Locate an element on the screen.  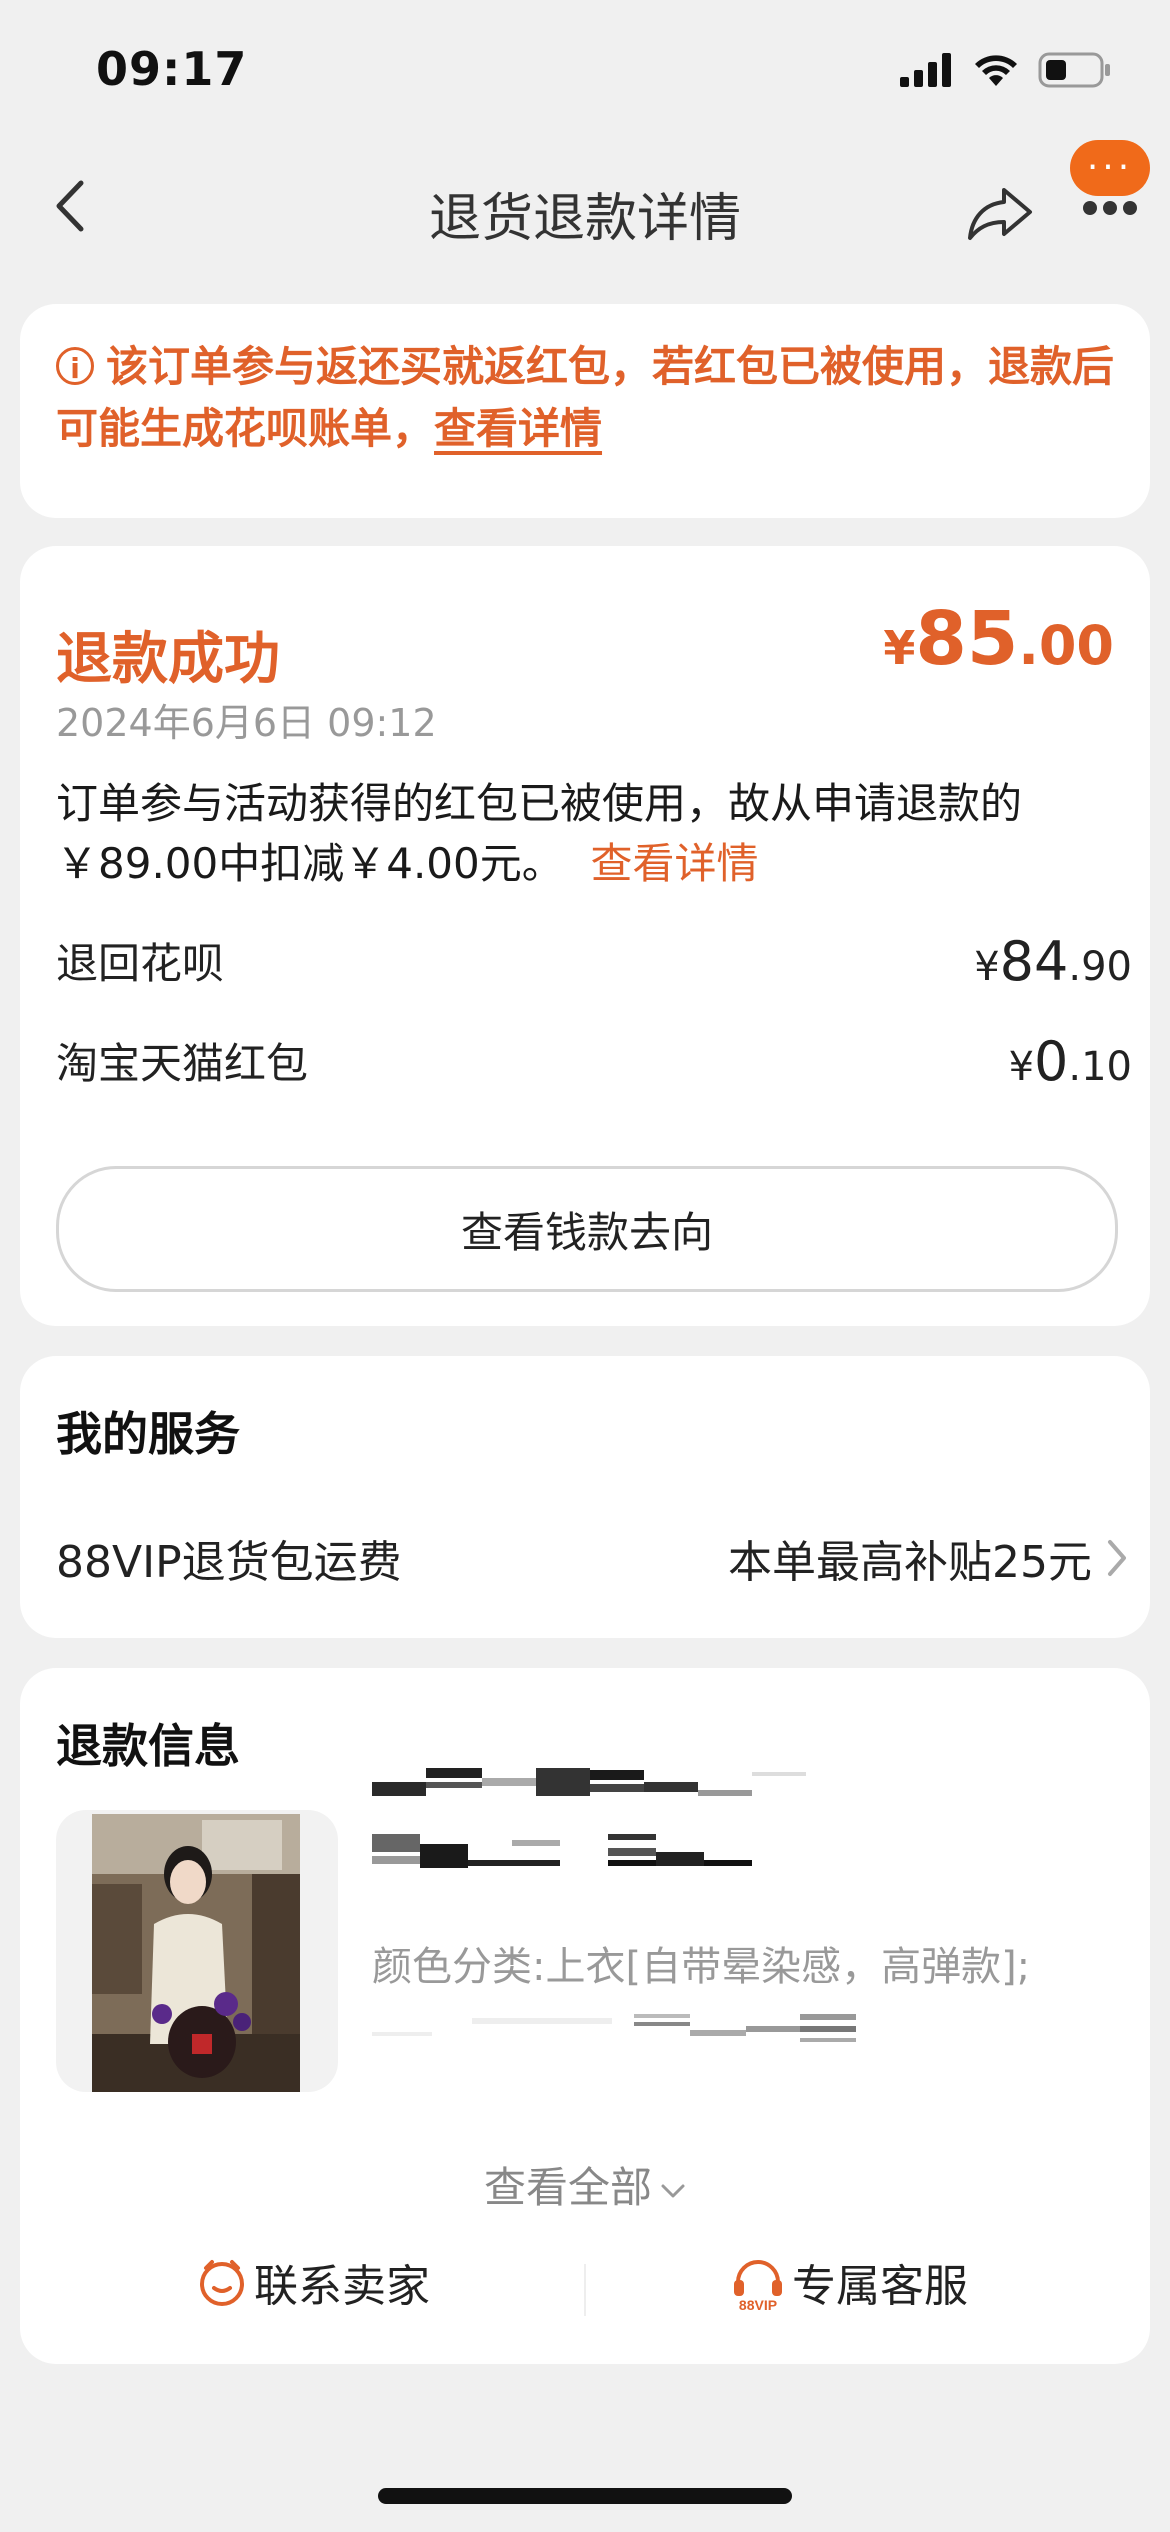
see-all-button: 查看全部 is located at coordinates (585, 2184).